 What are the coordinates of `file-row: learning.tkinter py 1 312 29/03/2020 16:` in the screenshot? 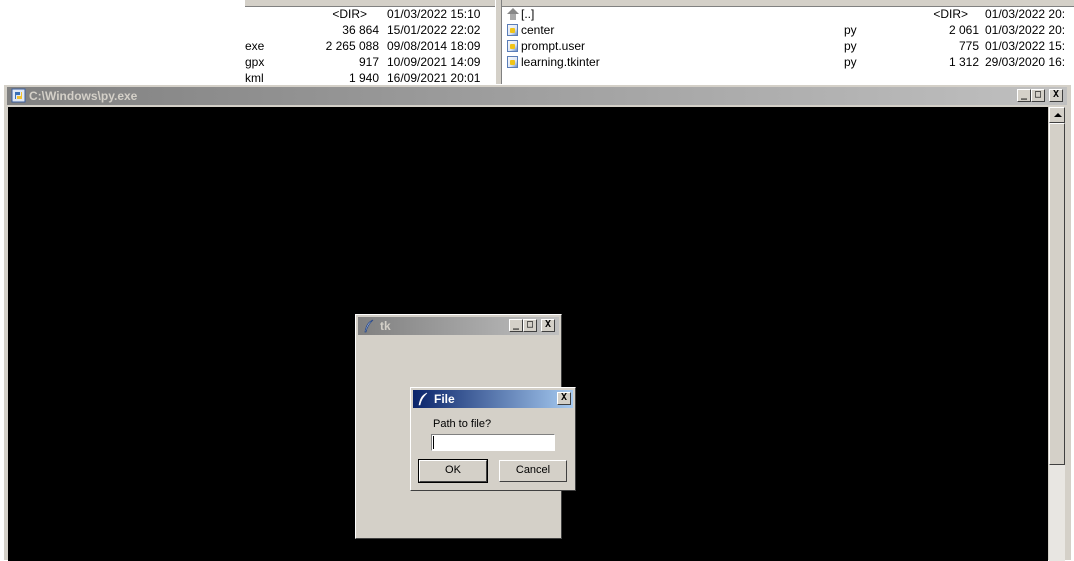 It's located at (788, 62).